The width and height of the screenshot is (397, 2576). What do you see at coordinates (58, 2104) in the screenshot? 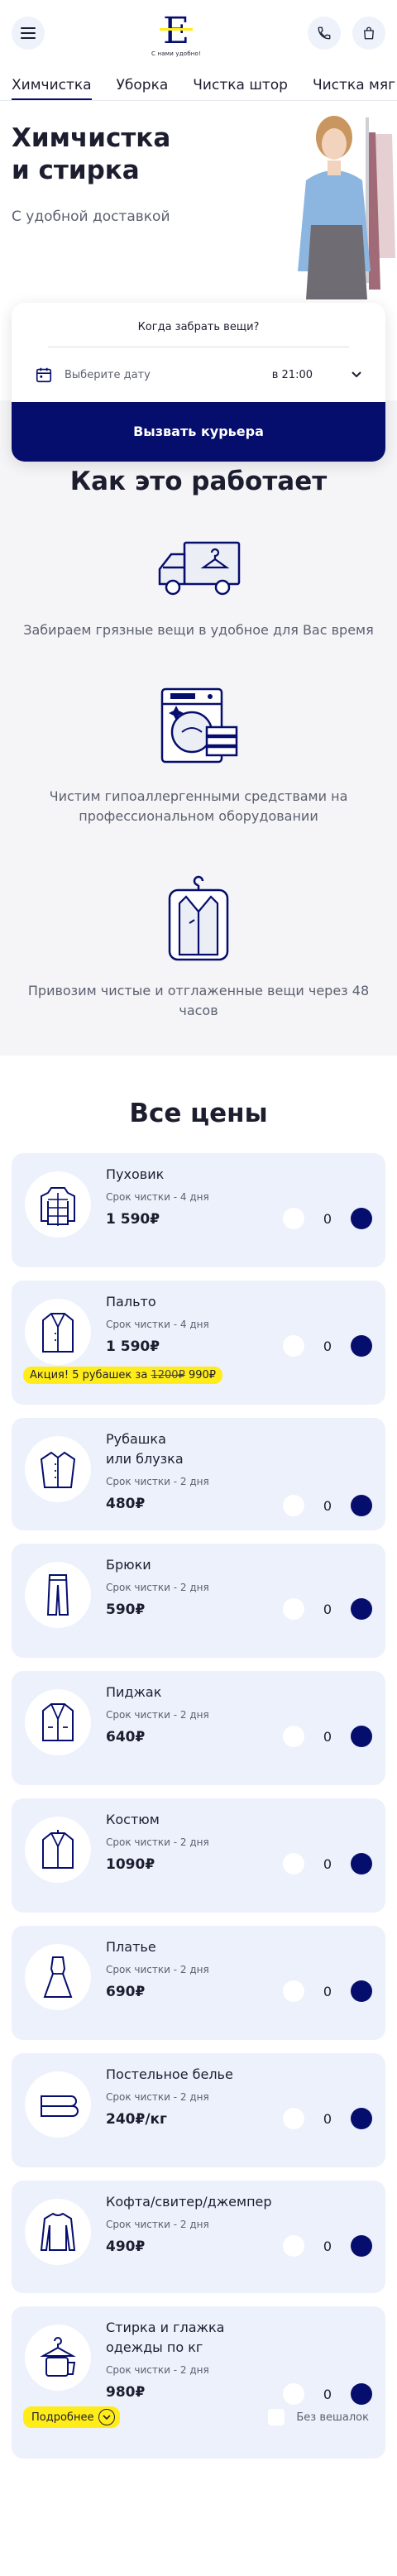
I see `bed-linen-thumbnail` at bounding box center [58, 2104].